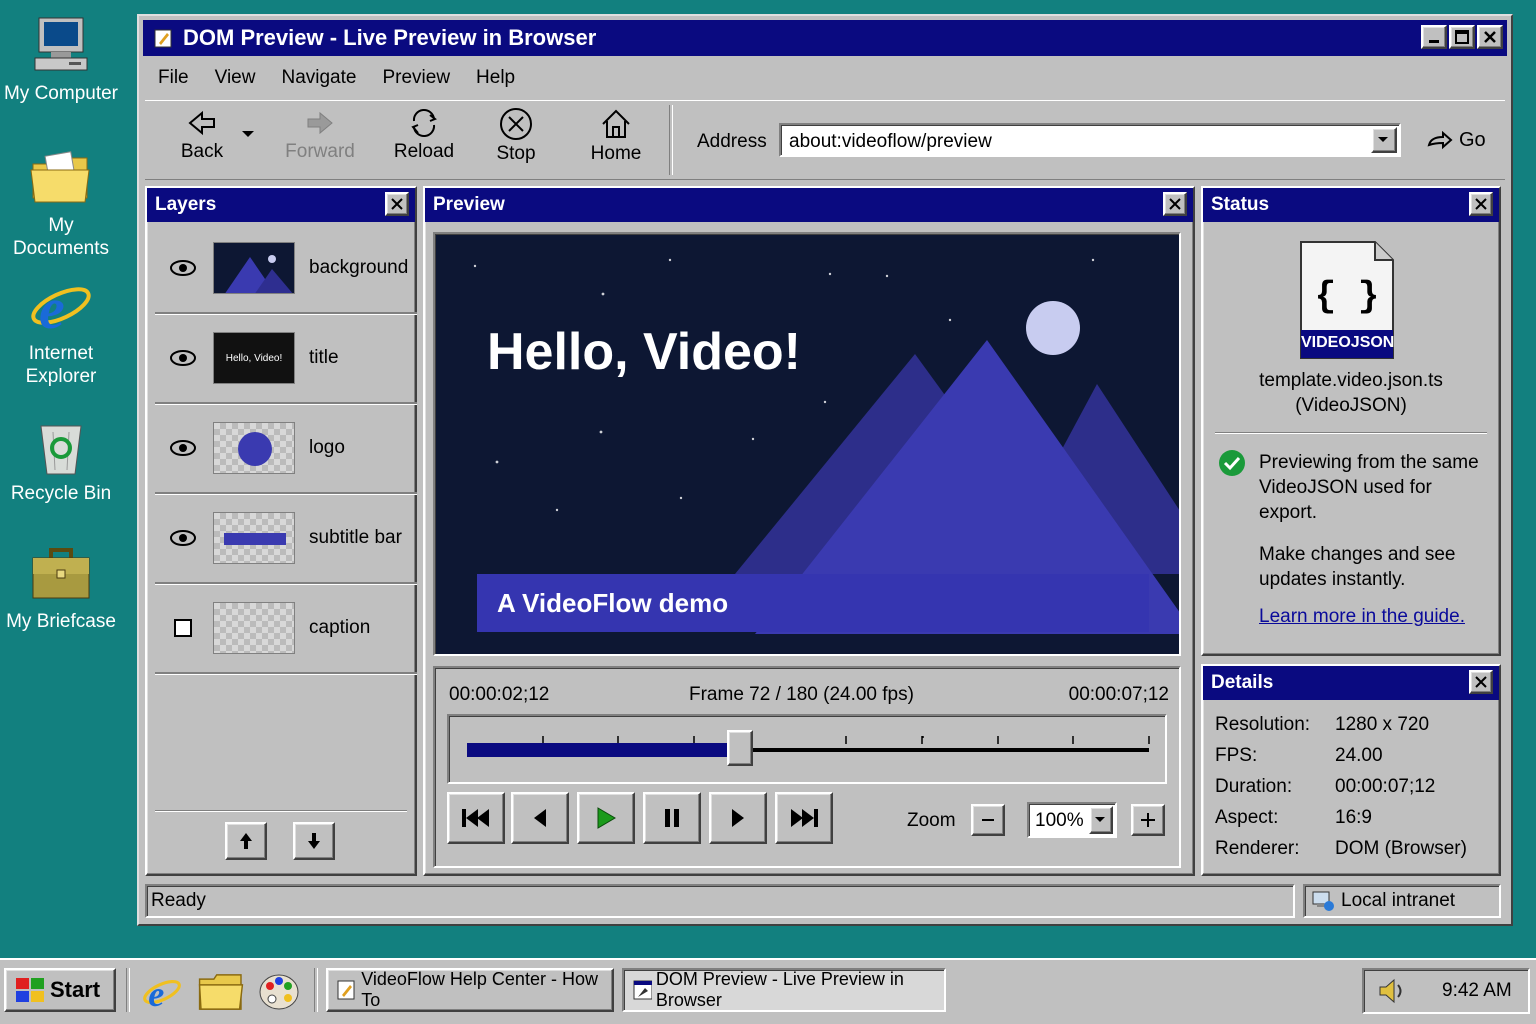  Describe the element at coordinates (1384, 140) in the screenshot. I see `address-dropdown-button` at that location.